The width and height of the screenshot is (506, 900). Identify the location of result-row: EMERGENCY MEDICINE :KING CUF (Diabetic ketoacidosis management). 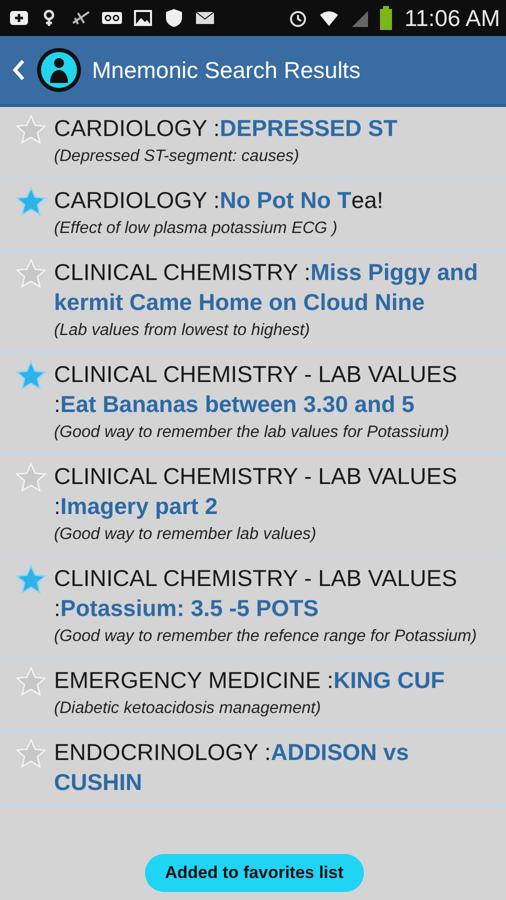
(253, 695).